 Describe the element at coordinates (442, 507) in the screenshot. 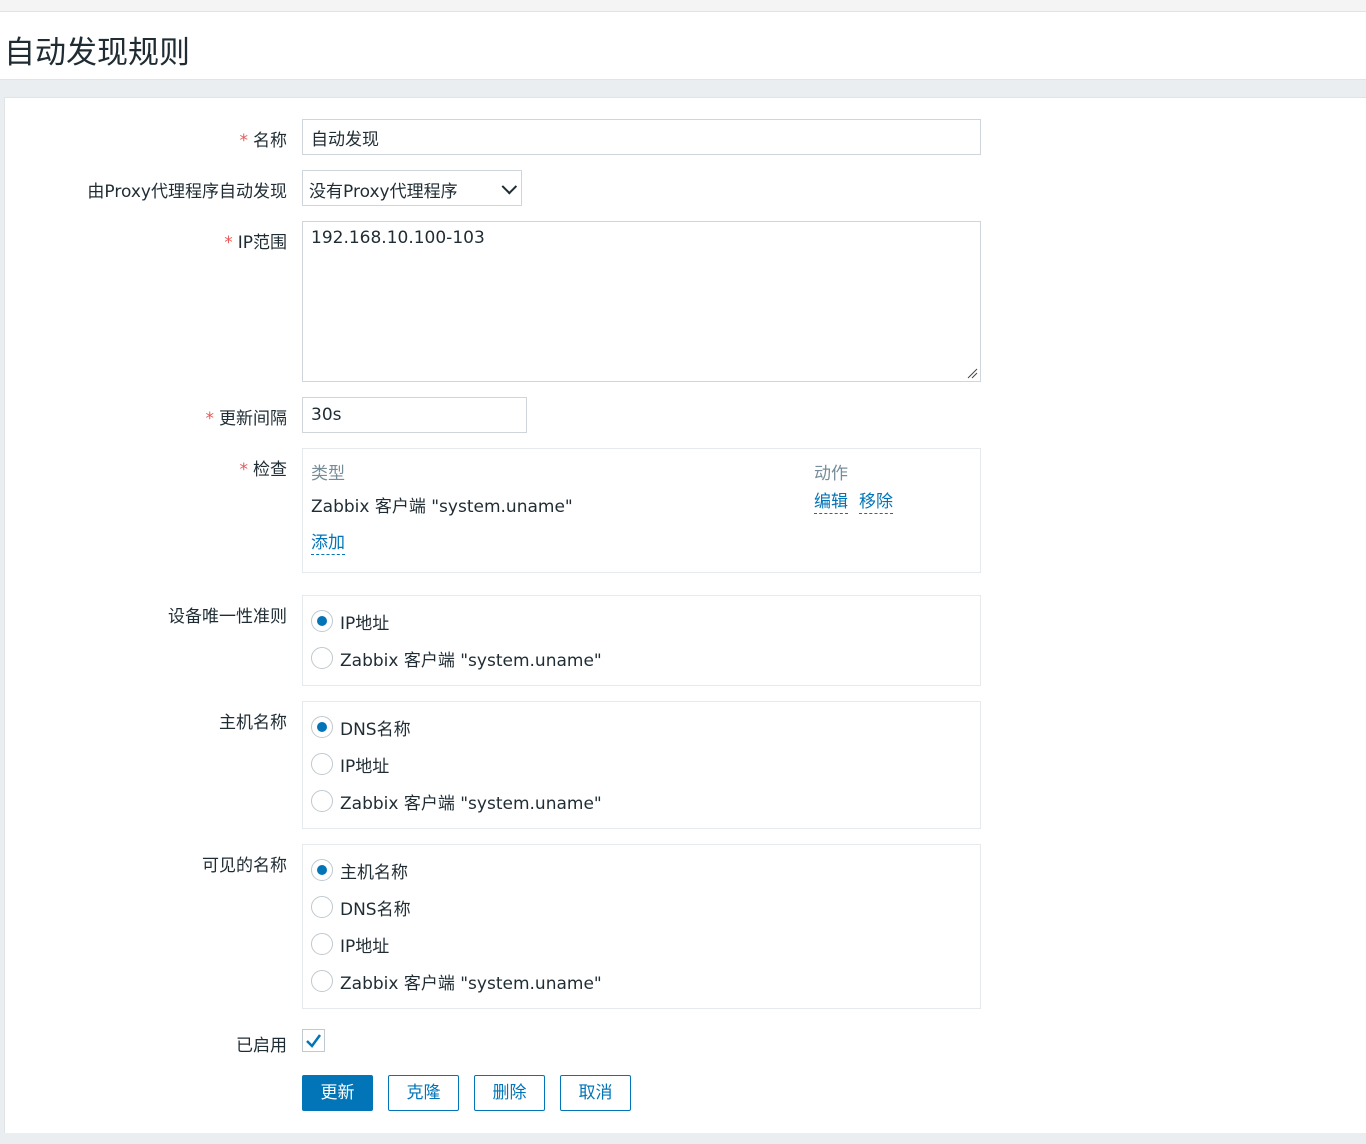

I see `check-type-cell: Zabbix 客户端 "system.uname"` at that location.